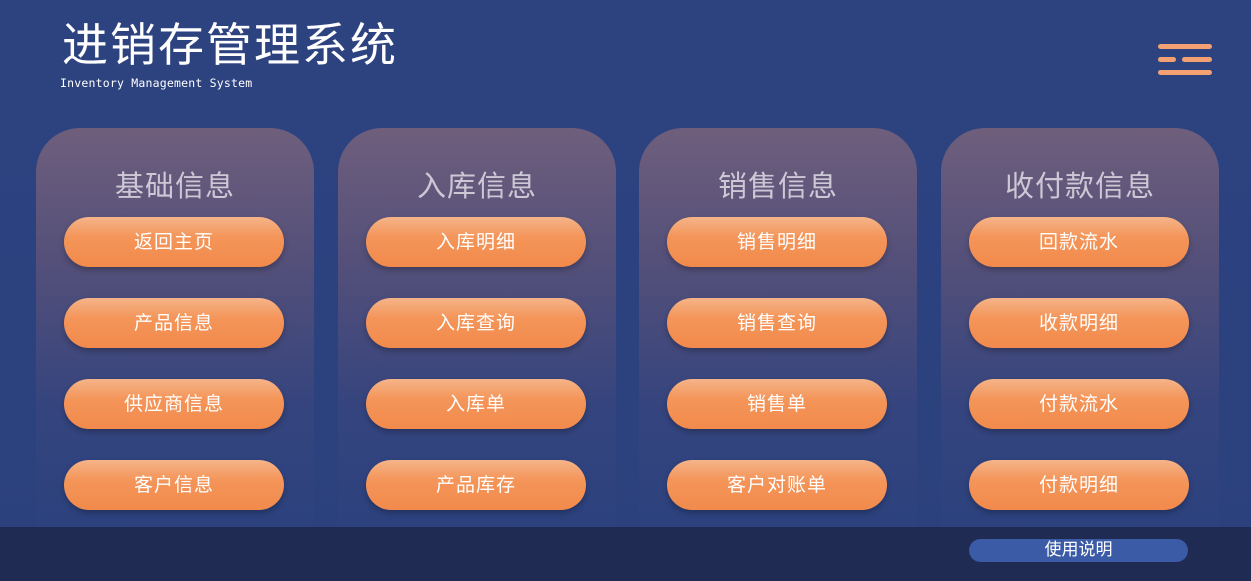 The image size is (1251, 581). What do you see at coordinates (777, 485) in the screenshot?
I see `customer-statement-button: 客户对账单` at bounding box center [777, 485].